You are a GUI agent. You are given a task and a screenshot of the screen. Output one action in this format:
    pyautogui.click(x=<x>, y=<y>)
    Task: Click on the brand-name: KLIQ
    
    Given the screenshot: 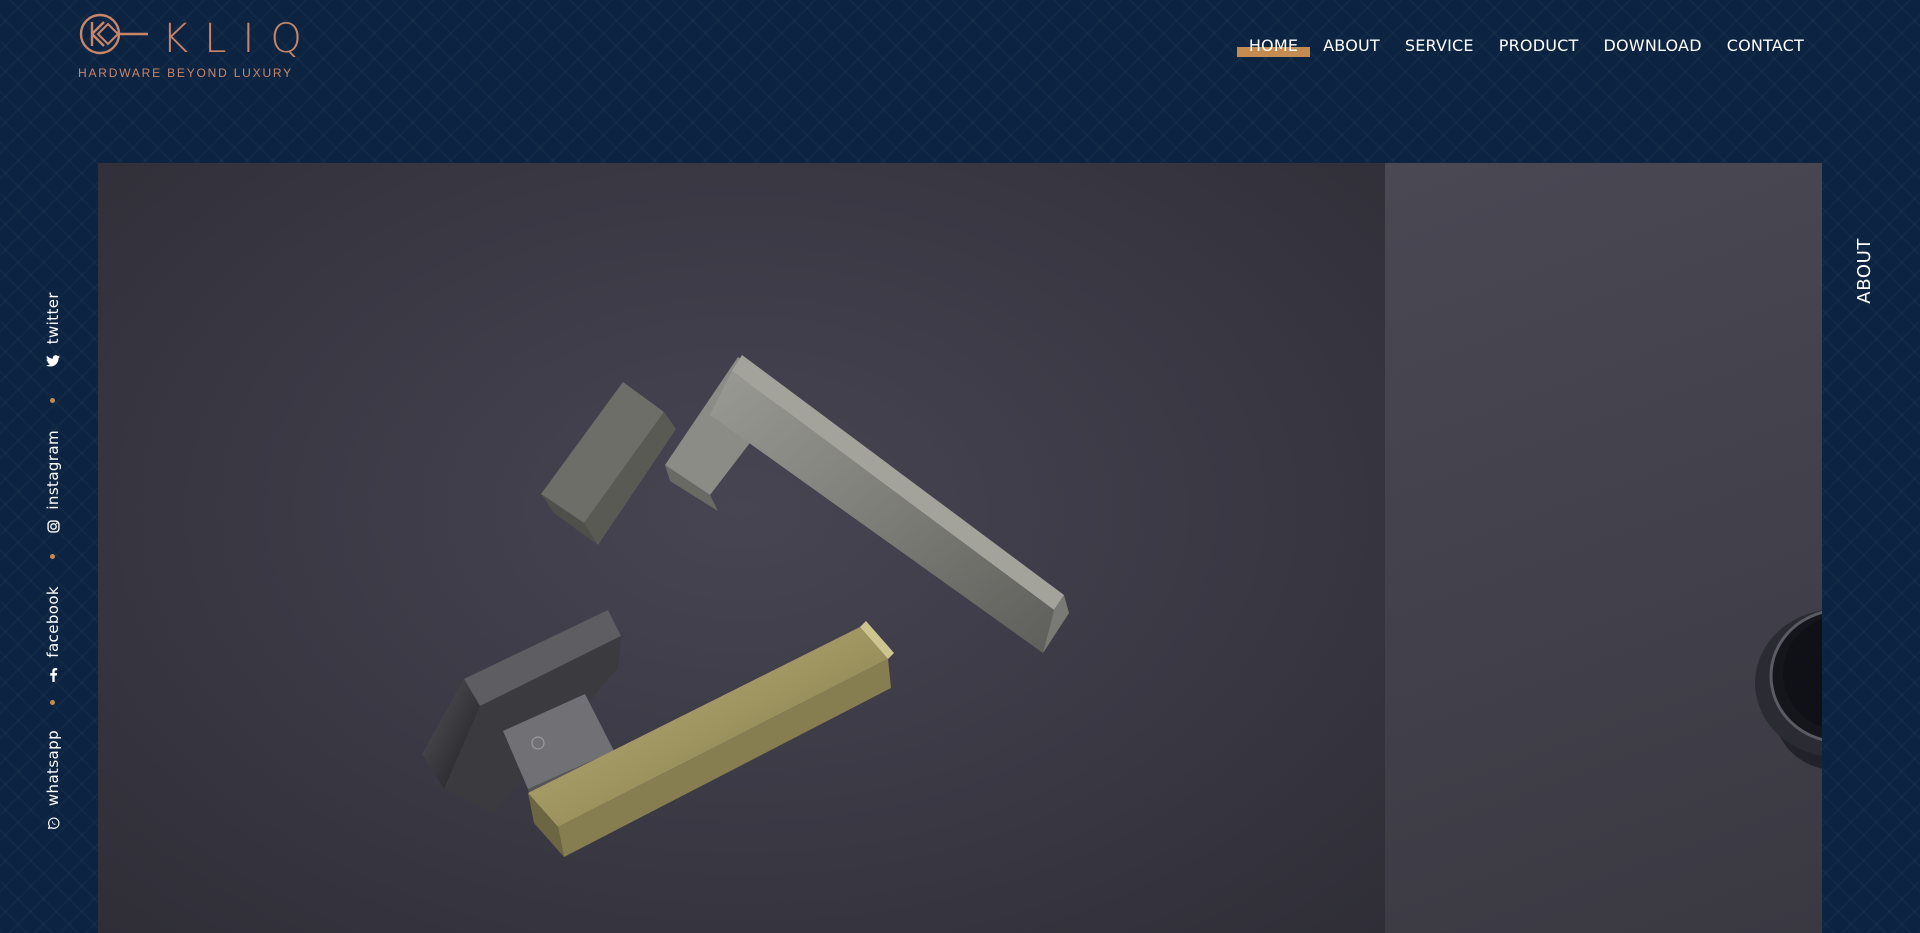 What is the action you would take?
    pyautogui.click(x=240, y=39)
    